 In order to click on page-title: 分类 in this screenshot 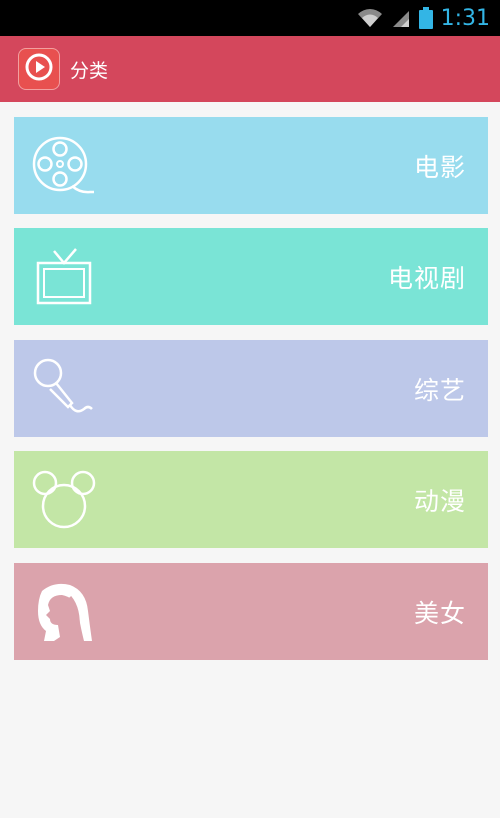, I will do `click(89, 70)`.